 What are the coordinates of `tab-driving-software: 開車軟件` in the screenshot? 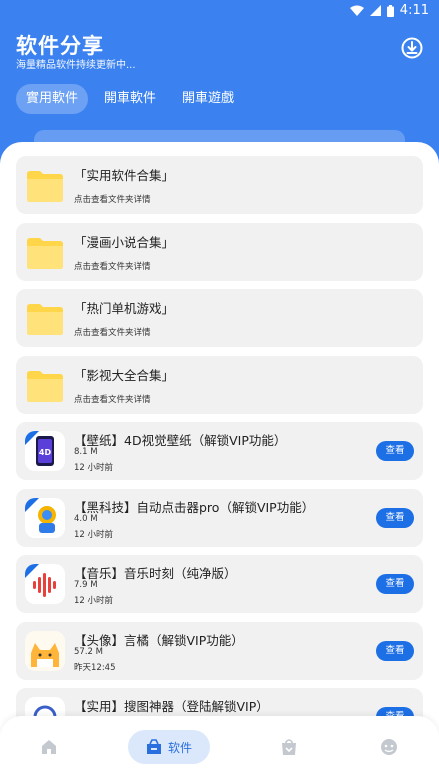 It's located at (130, 99).